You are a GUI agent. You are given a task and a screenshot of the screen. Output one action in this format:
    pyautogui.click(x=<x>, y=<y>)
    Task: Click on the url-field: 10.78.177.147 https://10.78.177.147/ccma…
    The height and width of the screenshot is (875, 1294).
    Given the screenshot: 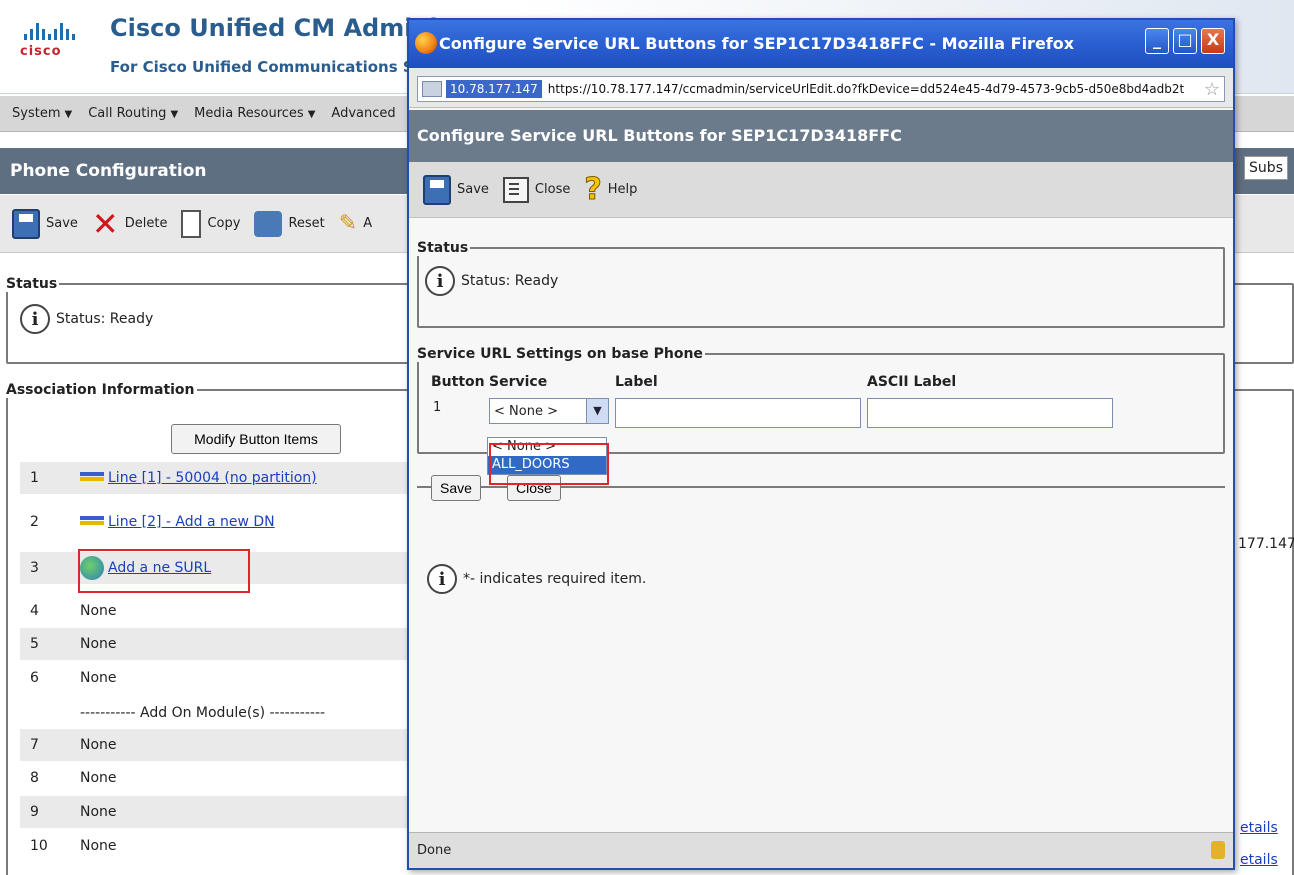 What is the action you would take?
    pyautogui.click(x=821, y=89)
    